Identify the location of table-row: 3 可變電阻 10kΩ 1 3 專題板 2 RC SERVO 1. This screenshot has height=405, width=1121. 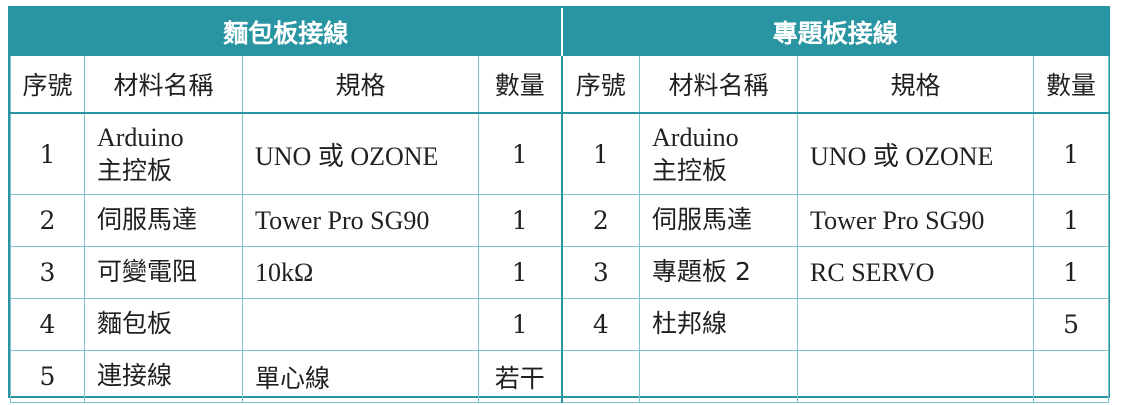
(560, 272).